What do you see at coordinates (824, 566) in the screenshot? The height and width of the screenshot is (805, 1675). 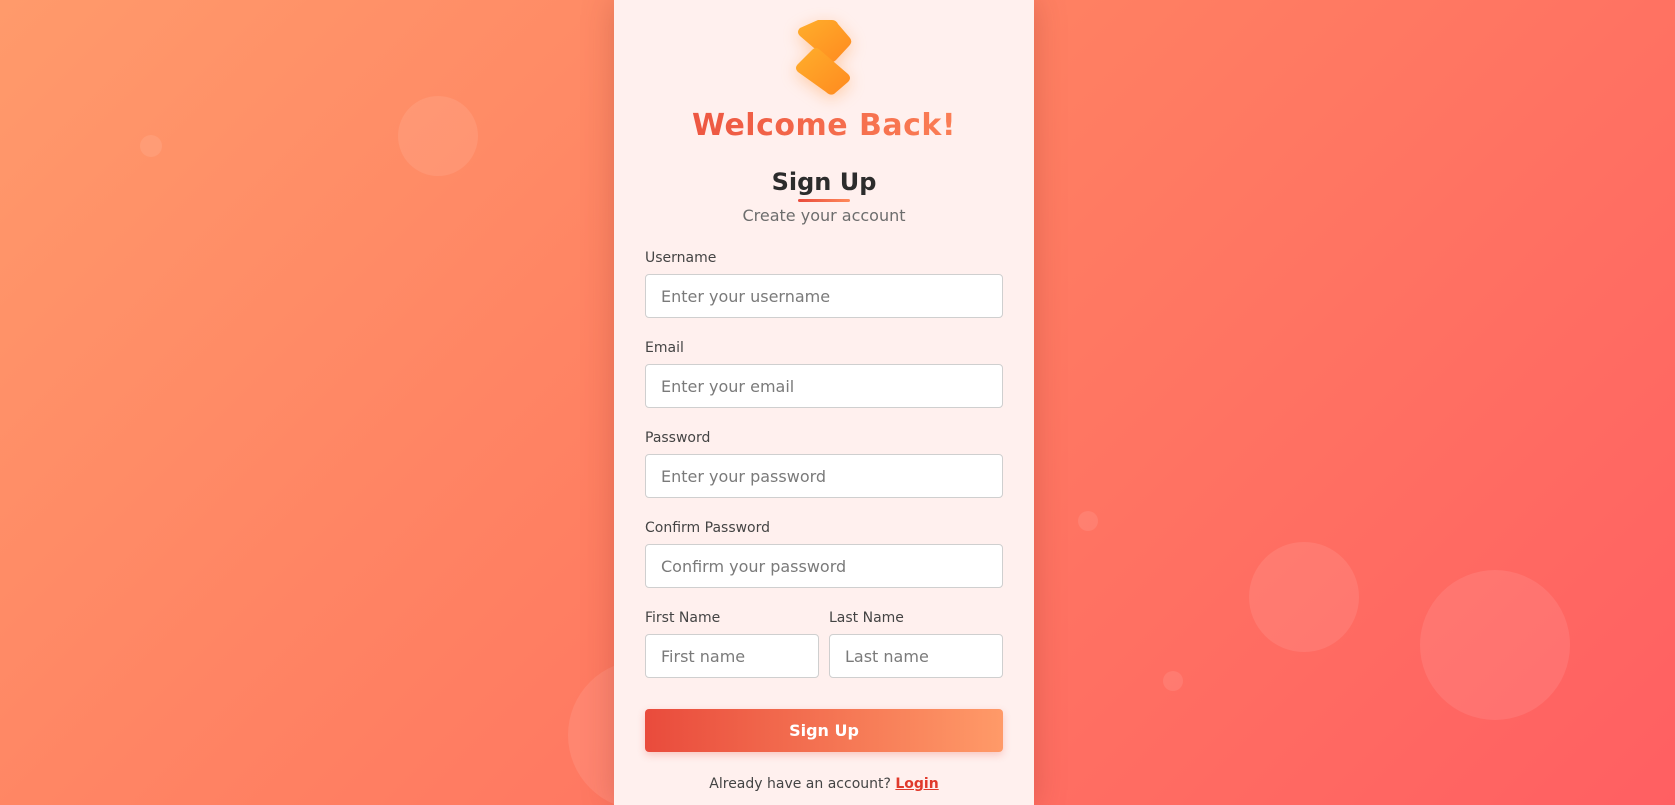 I see `confirm-password-input` at bounding box center [824, 566].